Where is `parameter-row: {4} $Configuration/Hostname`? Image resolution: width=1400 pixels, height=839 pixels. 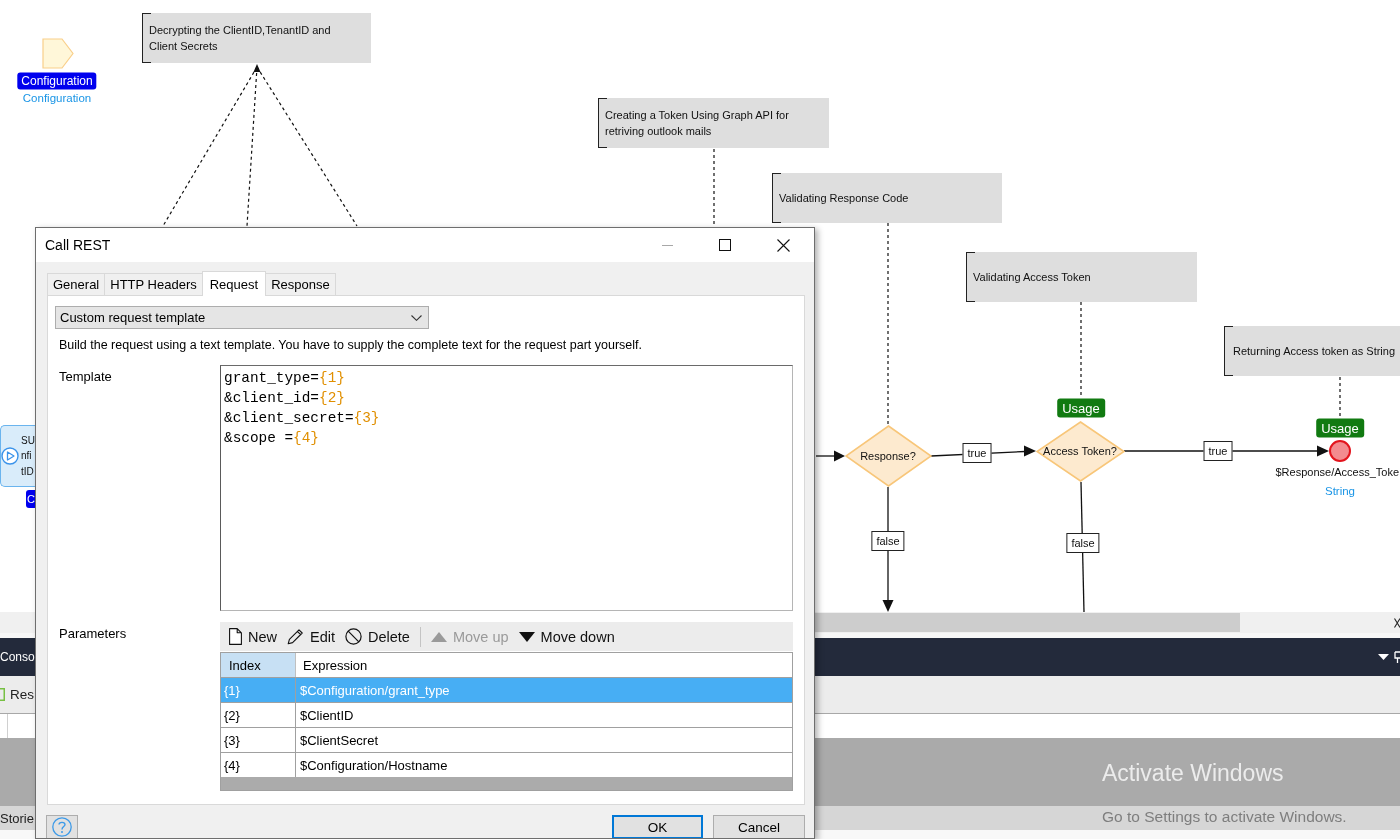 parameter-row: {4} $Configuration/Hostname is located at coordinates (506, 764).